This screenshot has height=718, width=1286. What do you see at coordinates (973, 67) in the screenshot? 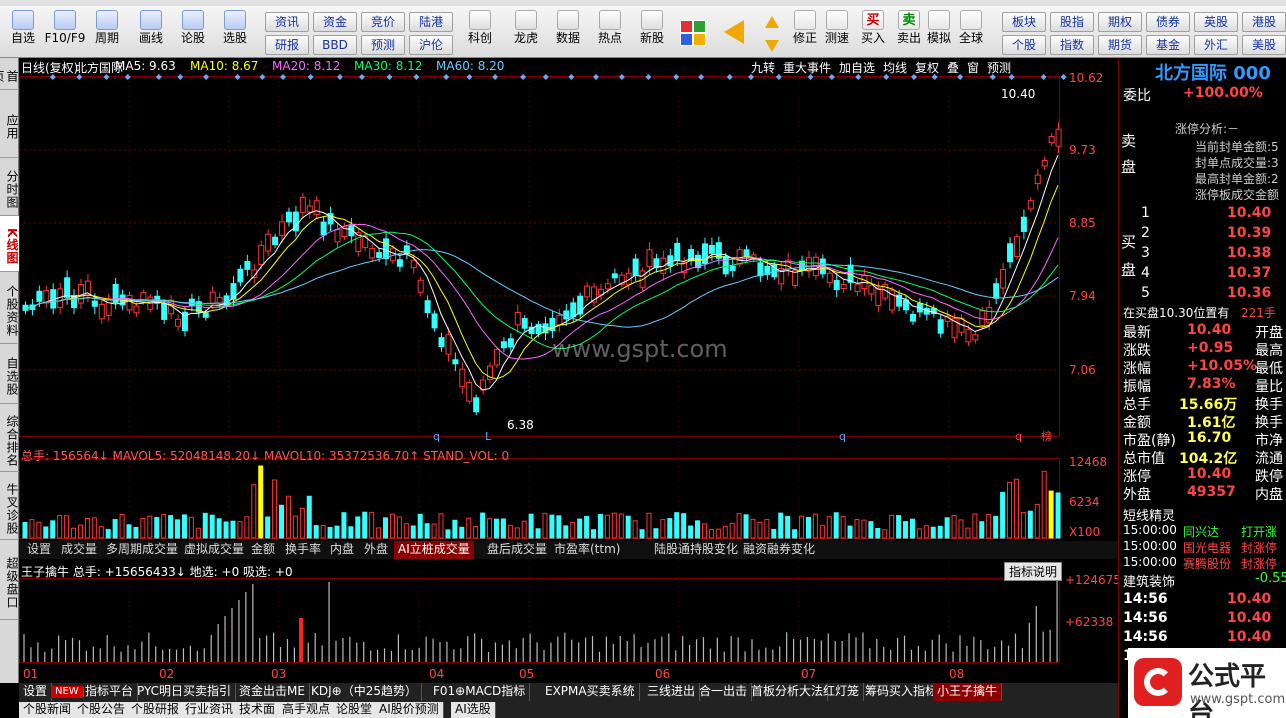
I see `kline-tool-6: 窗` at bounding box center [973, 67].